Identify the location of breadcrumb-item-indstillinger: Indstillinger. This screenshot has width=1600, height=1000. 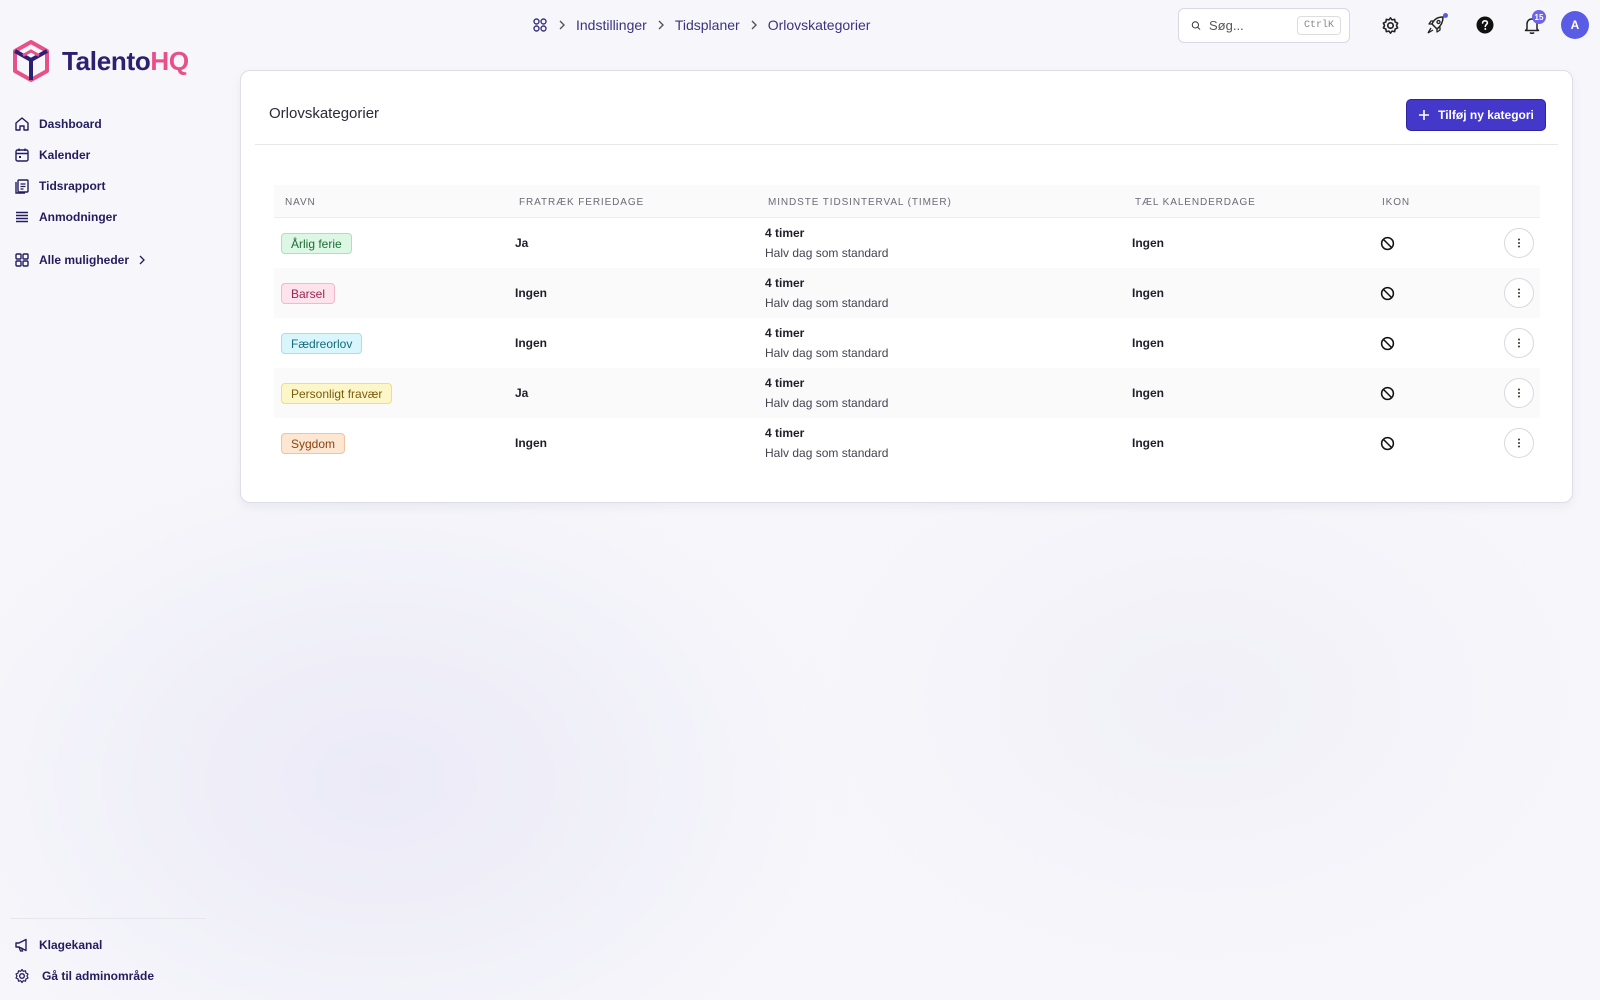
(611, 25).